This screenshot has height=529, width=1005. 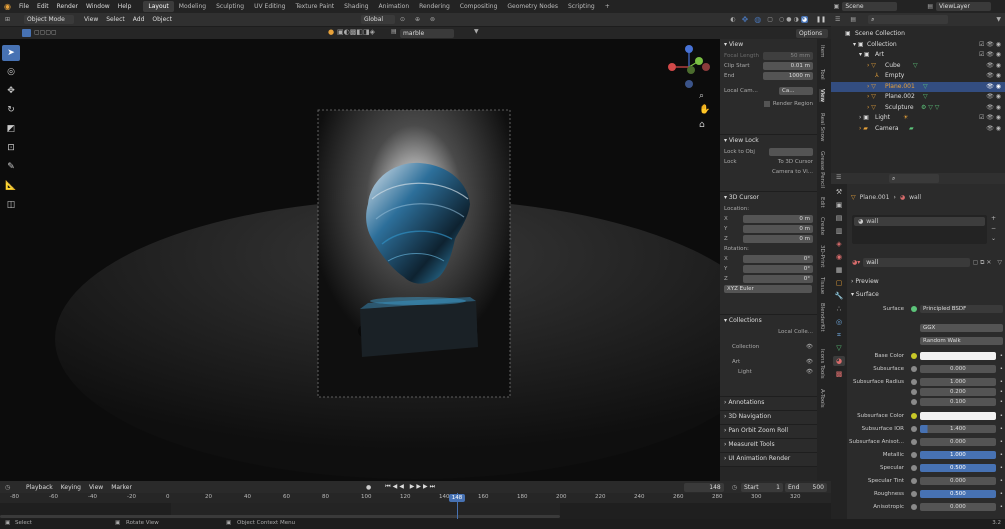 What do you see at coordinates (766, 104) in the screenshot?
I see `render-region-checkbox` at bounding box center [766, 104].